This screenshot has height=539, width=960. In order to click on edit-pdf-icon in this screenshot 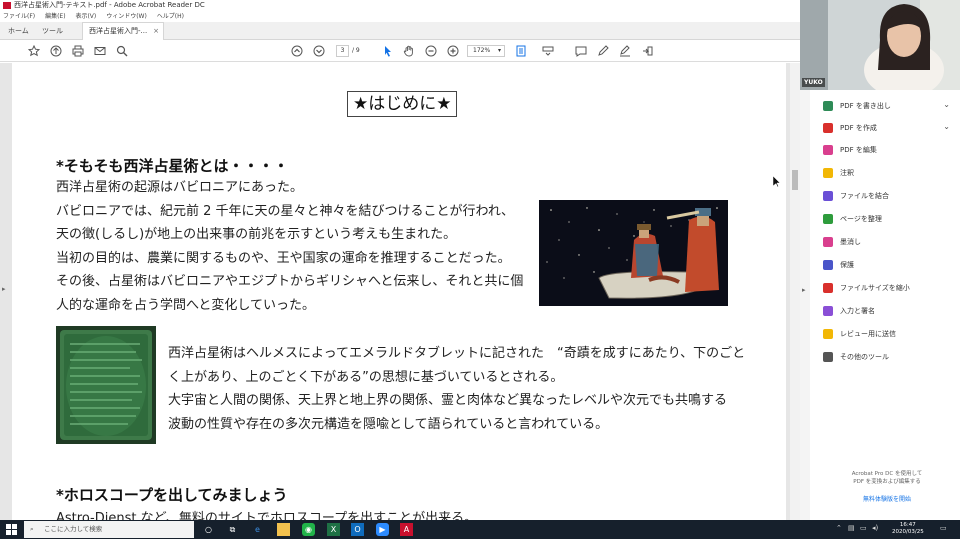, I will do `click(828, 150)`.